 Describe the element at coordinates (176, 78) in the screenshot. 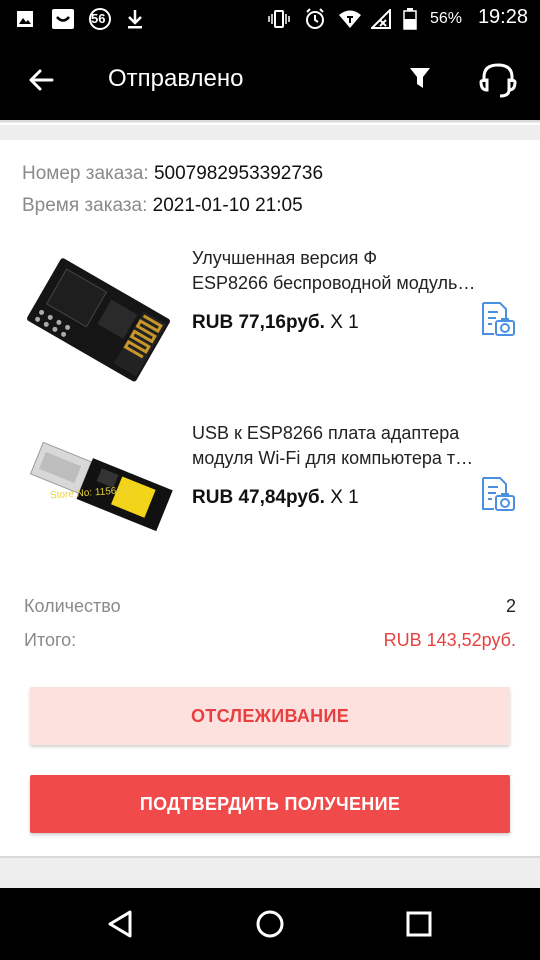

I see `page-title: Отправлено` at that location.